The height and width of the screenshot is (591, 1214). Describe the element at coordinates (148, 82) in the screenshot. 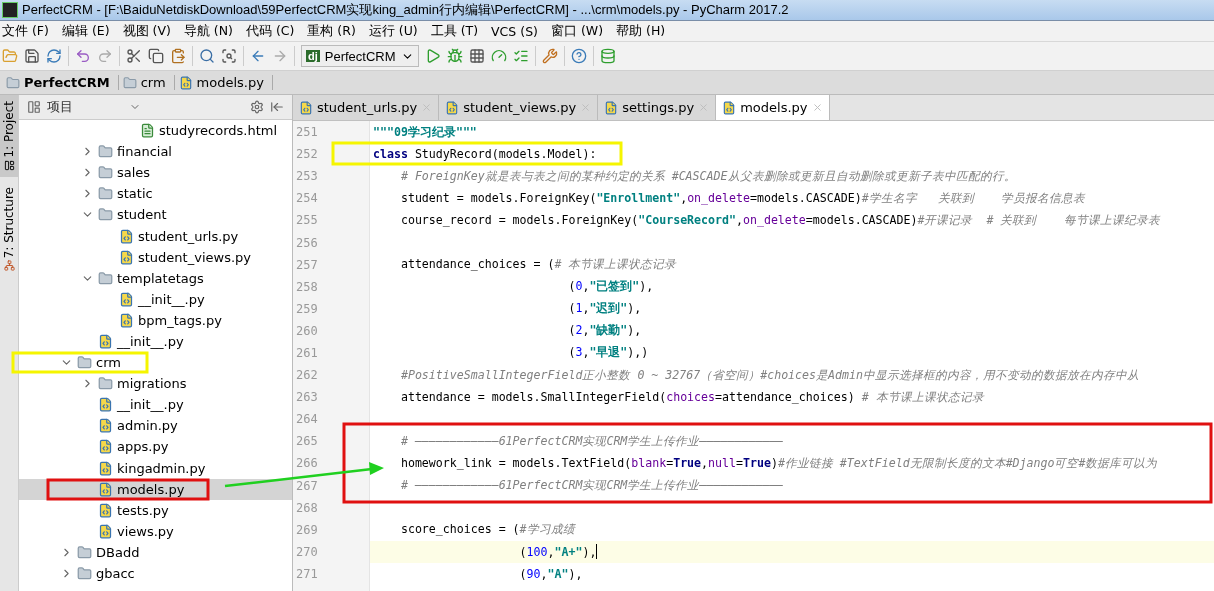

I see `breadcrumb: crm` at that location.